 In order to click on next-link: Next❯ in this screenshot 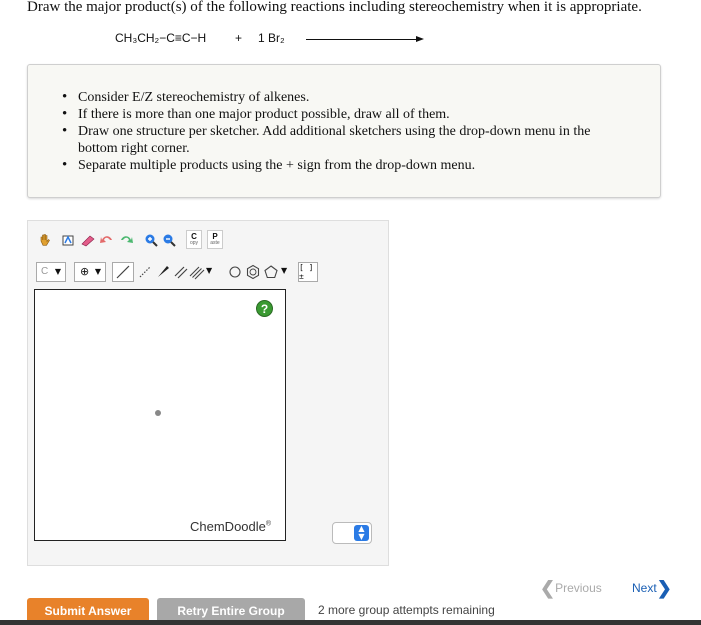, I will do `click(652, 588)`.